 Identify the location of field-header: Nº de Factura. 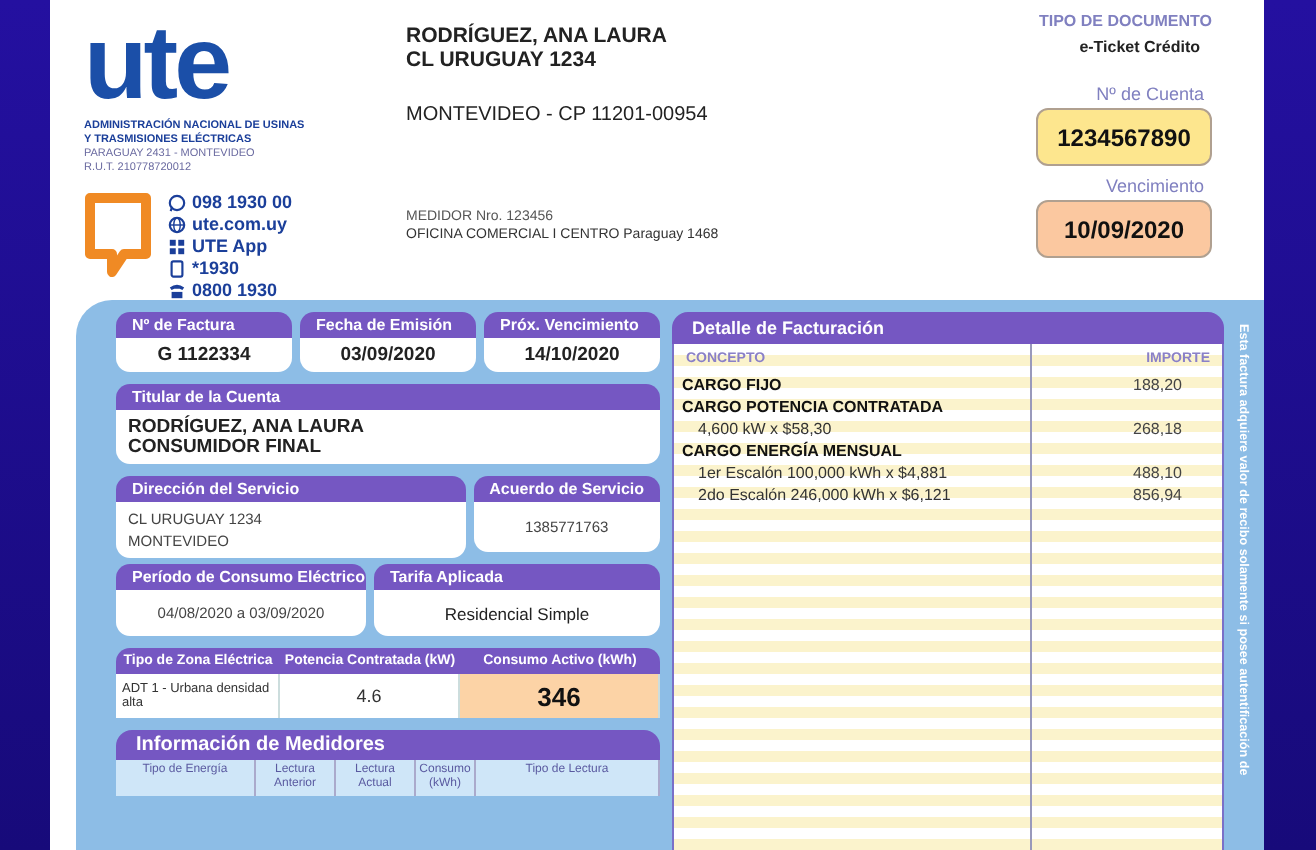
(204, 325).